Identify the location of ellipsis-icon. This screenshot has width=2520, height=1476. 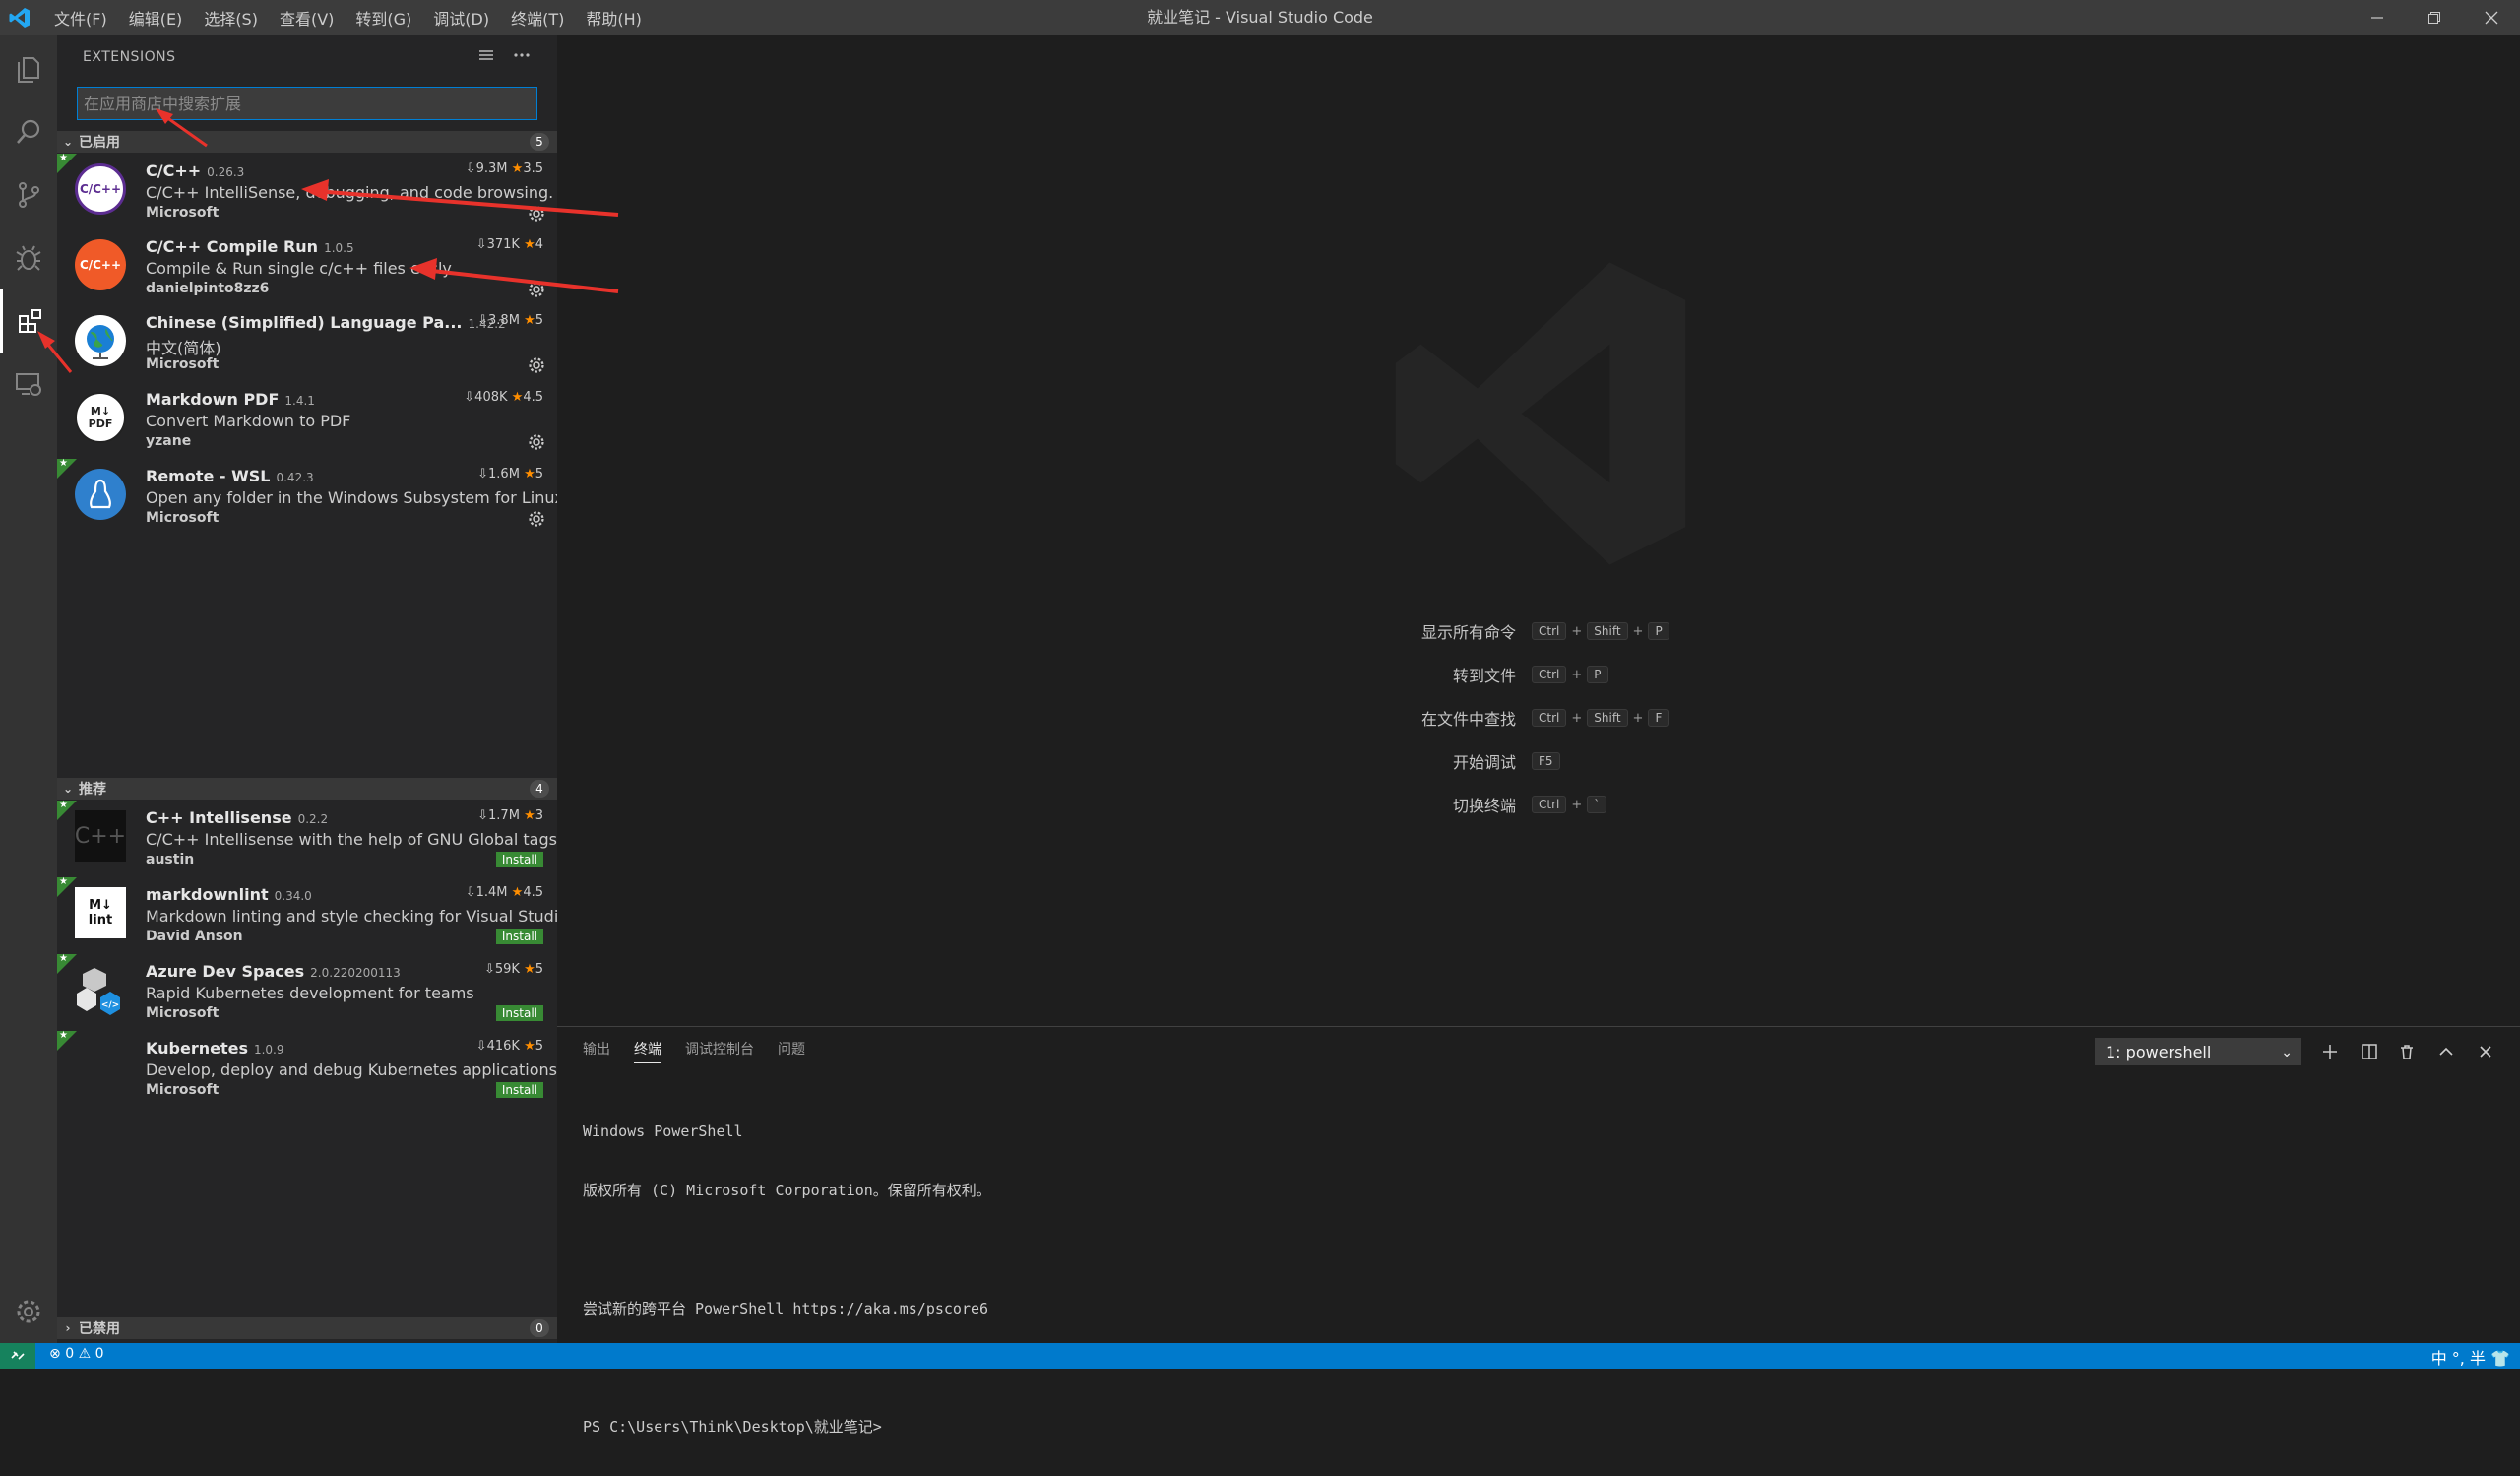
(522, 55).